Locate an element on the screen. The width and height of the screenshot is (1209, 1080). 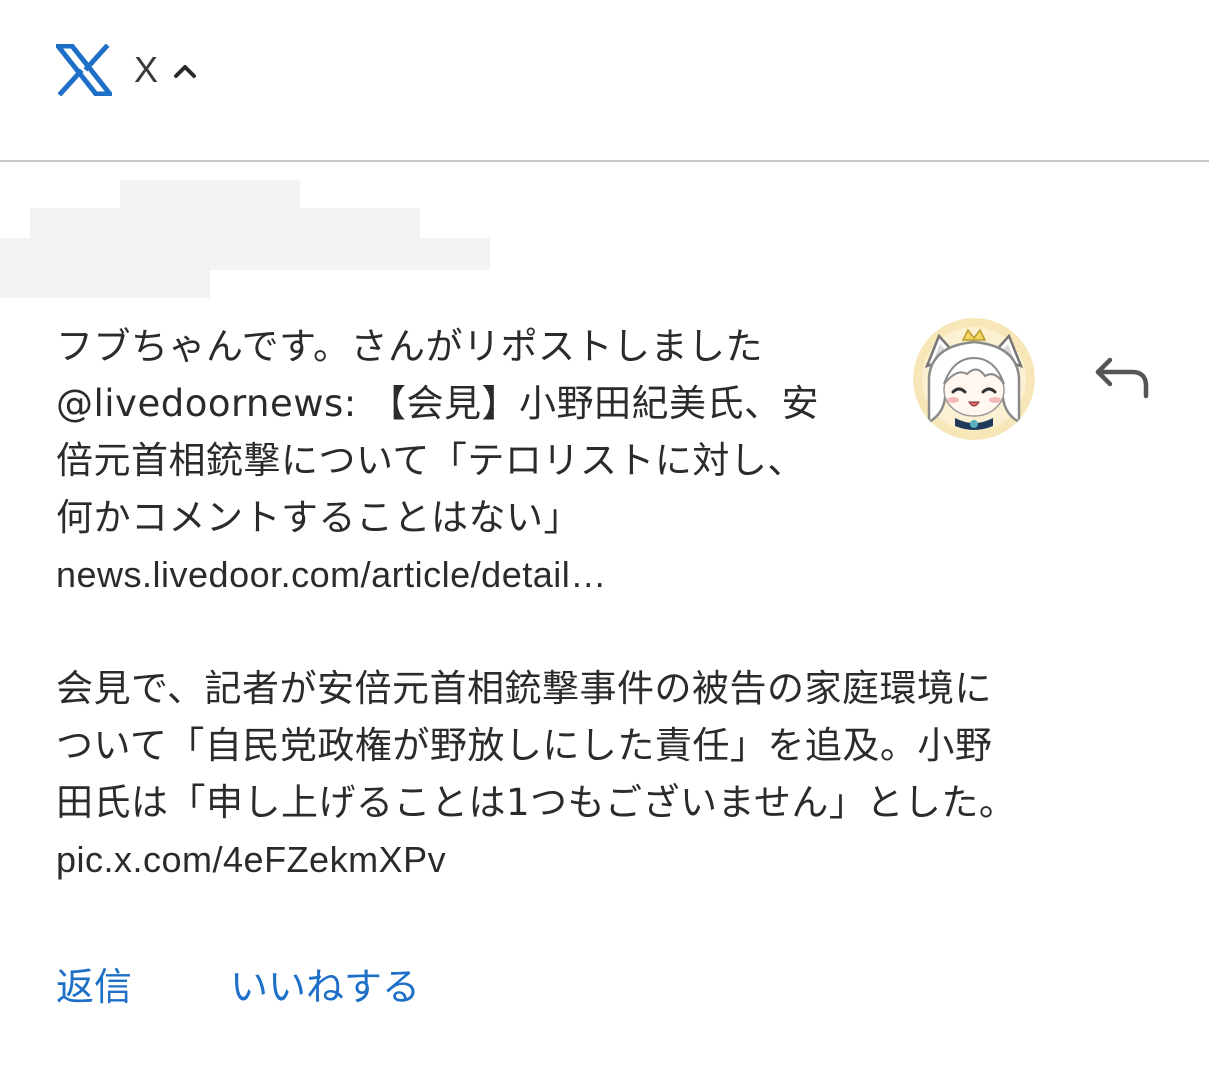
avatar is located at coordinates (974, 379).